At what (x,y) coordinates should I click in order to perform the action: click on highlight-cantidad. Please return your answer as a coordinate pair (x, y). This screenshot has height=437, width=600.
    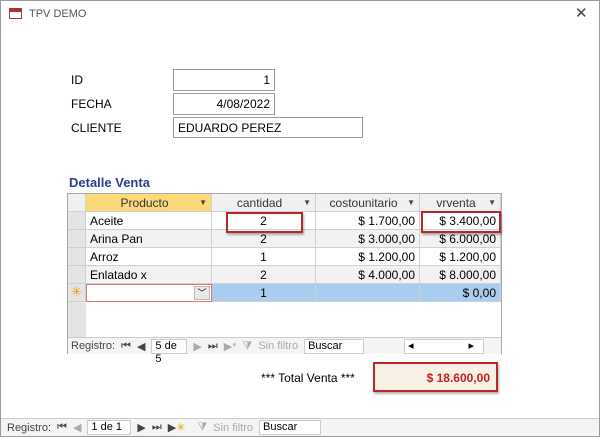
    Looking at the image, I should click on (264, 222).